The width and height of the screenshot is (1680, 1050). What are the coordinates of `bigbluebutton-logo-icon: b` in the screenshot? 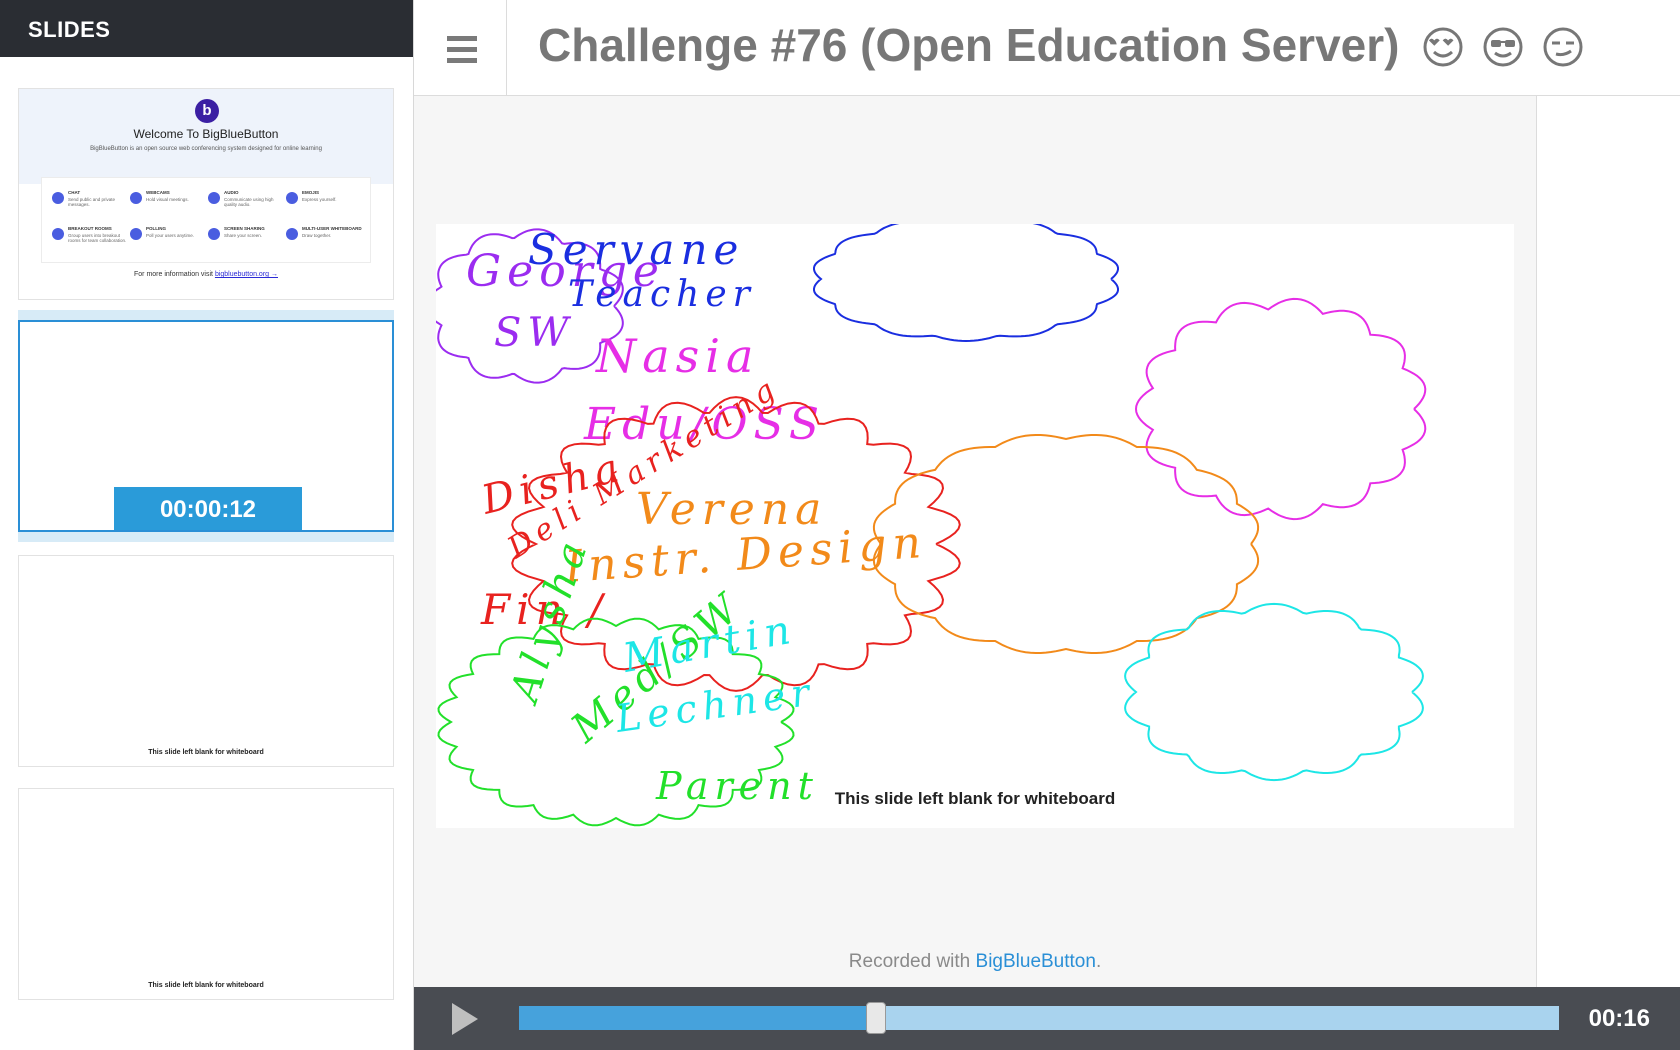 It's located at (207, 111).